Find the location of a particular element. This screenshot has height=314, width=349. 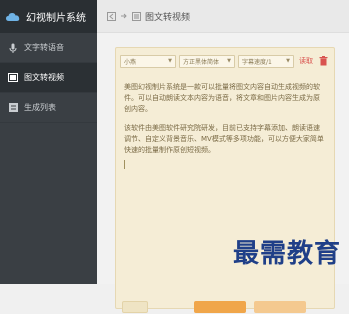

sidebar-item-text-to-speech: 文字转语音 is located at coordinates (48, 48).